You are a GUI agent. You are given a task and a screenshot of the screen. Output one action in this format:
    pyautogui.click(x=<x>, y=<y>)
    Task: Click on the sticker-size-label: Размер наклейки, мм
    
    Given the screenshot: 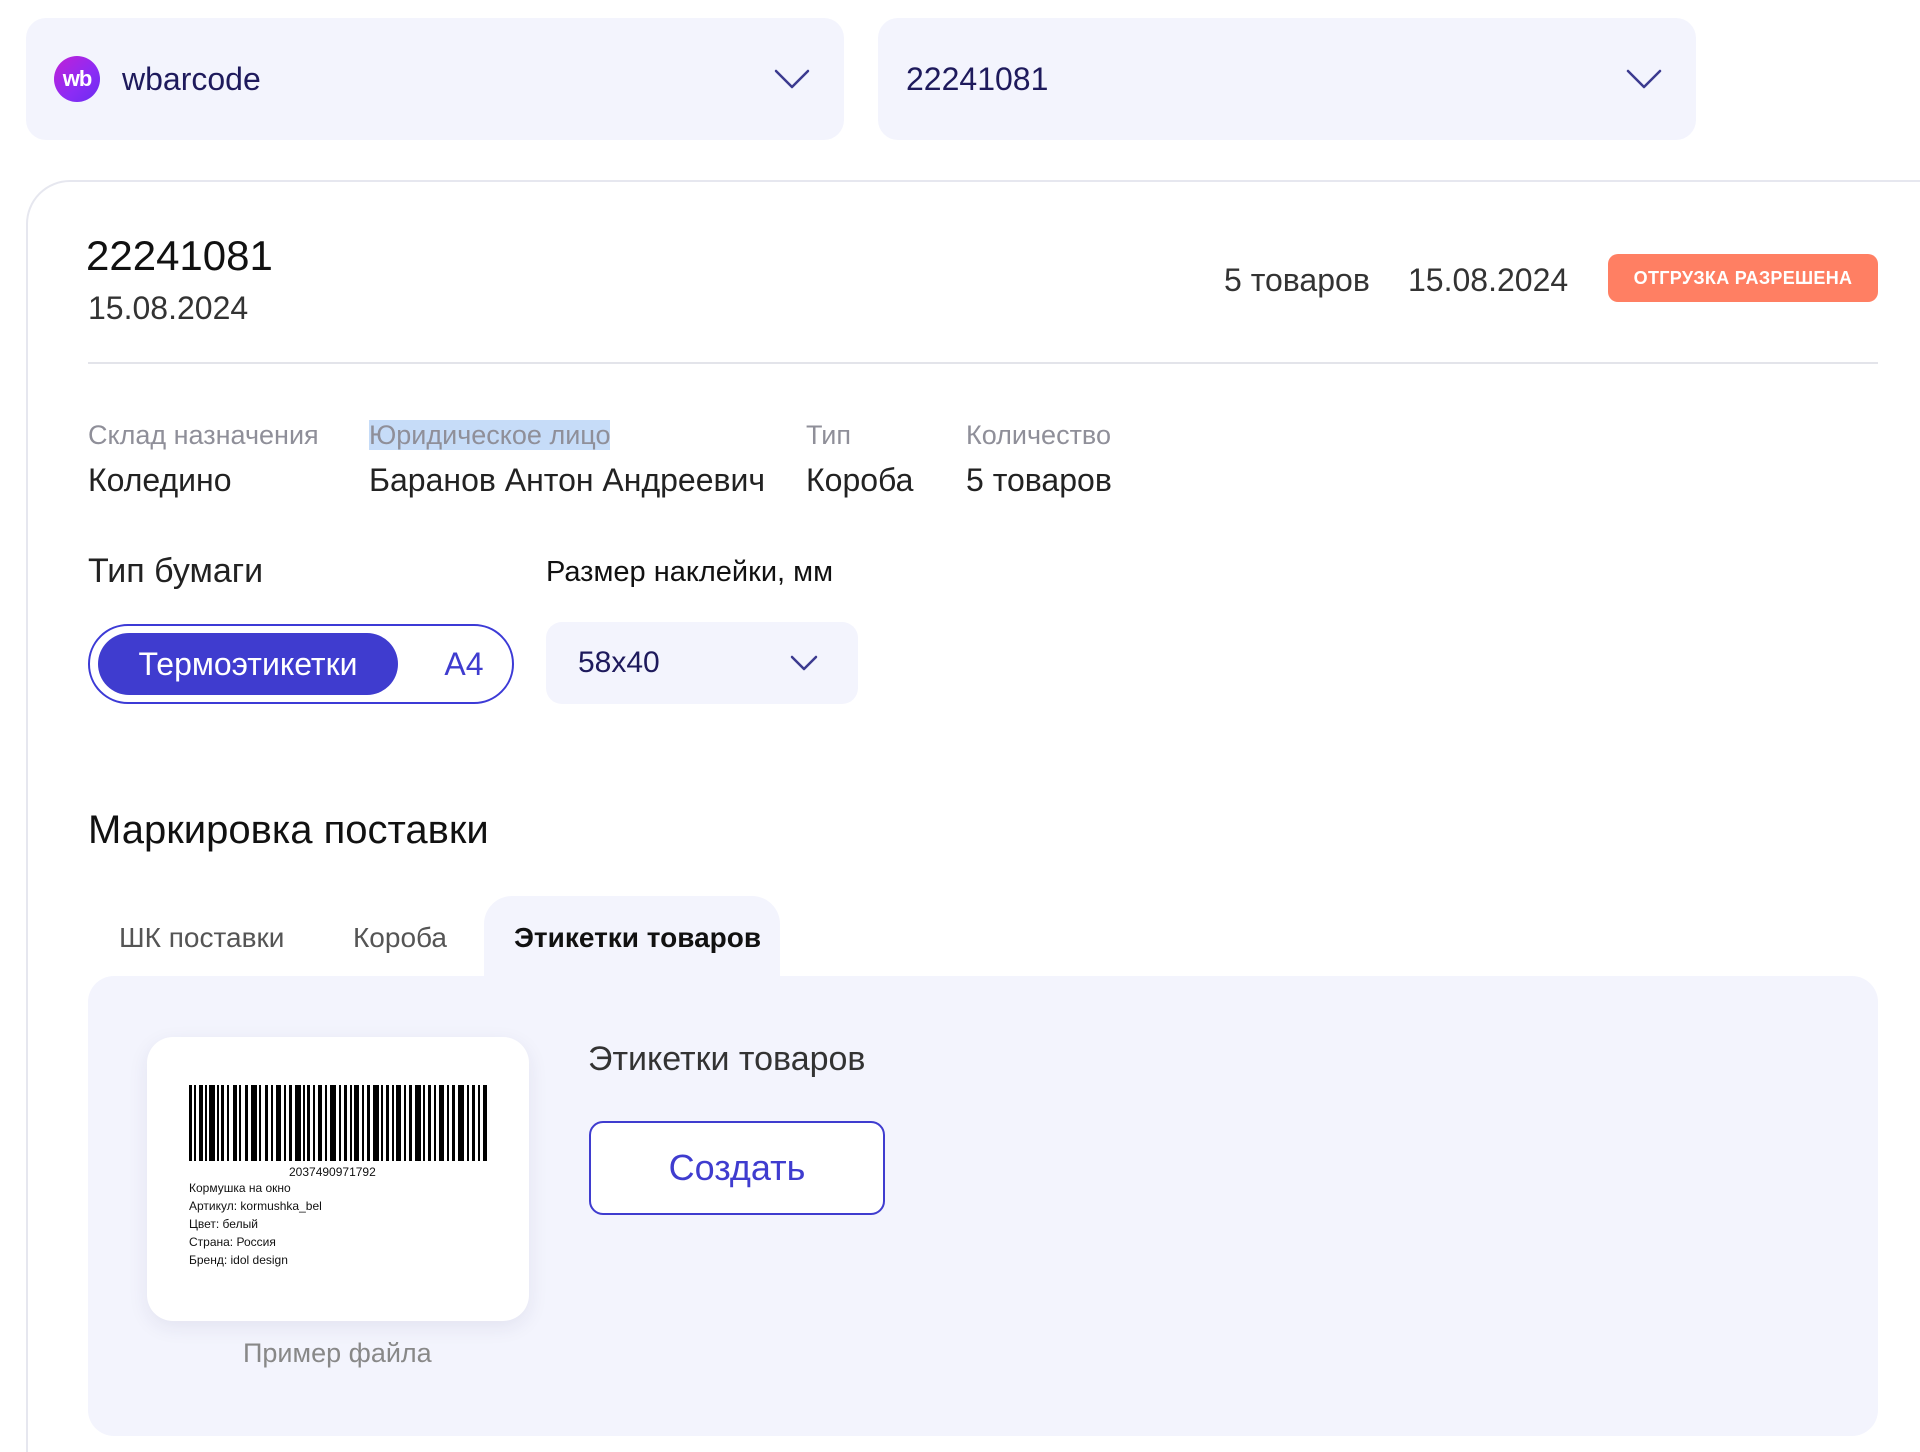 What is the action you would take?
    pyautogui.click(x=690, y=572)
    